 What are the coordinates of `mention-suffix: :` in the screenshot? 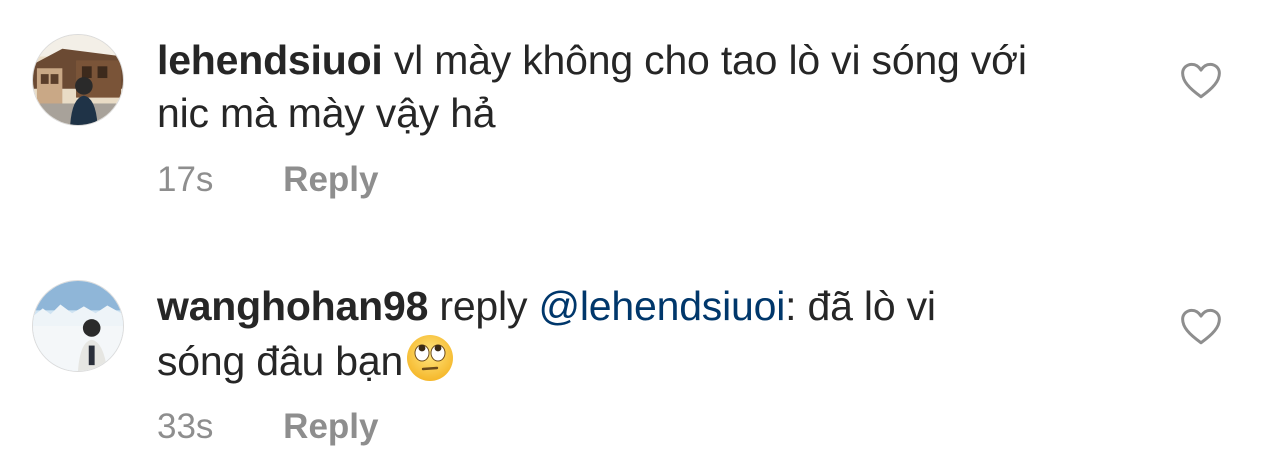 It's located at (791, 306).